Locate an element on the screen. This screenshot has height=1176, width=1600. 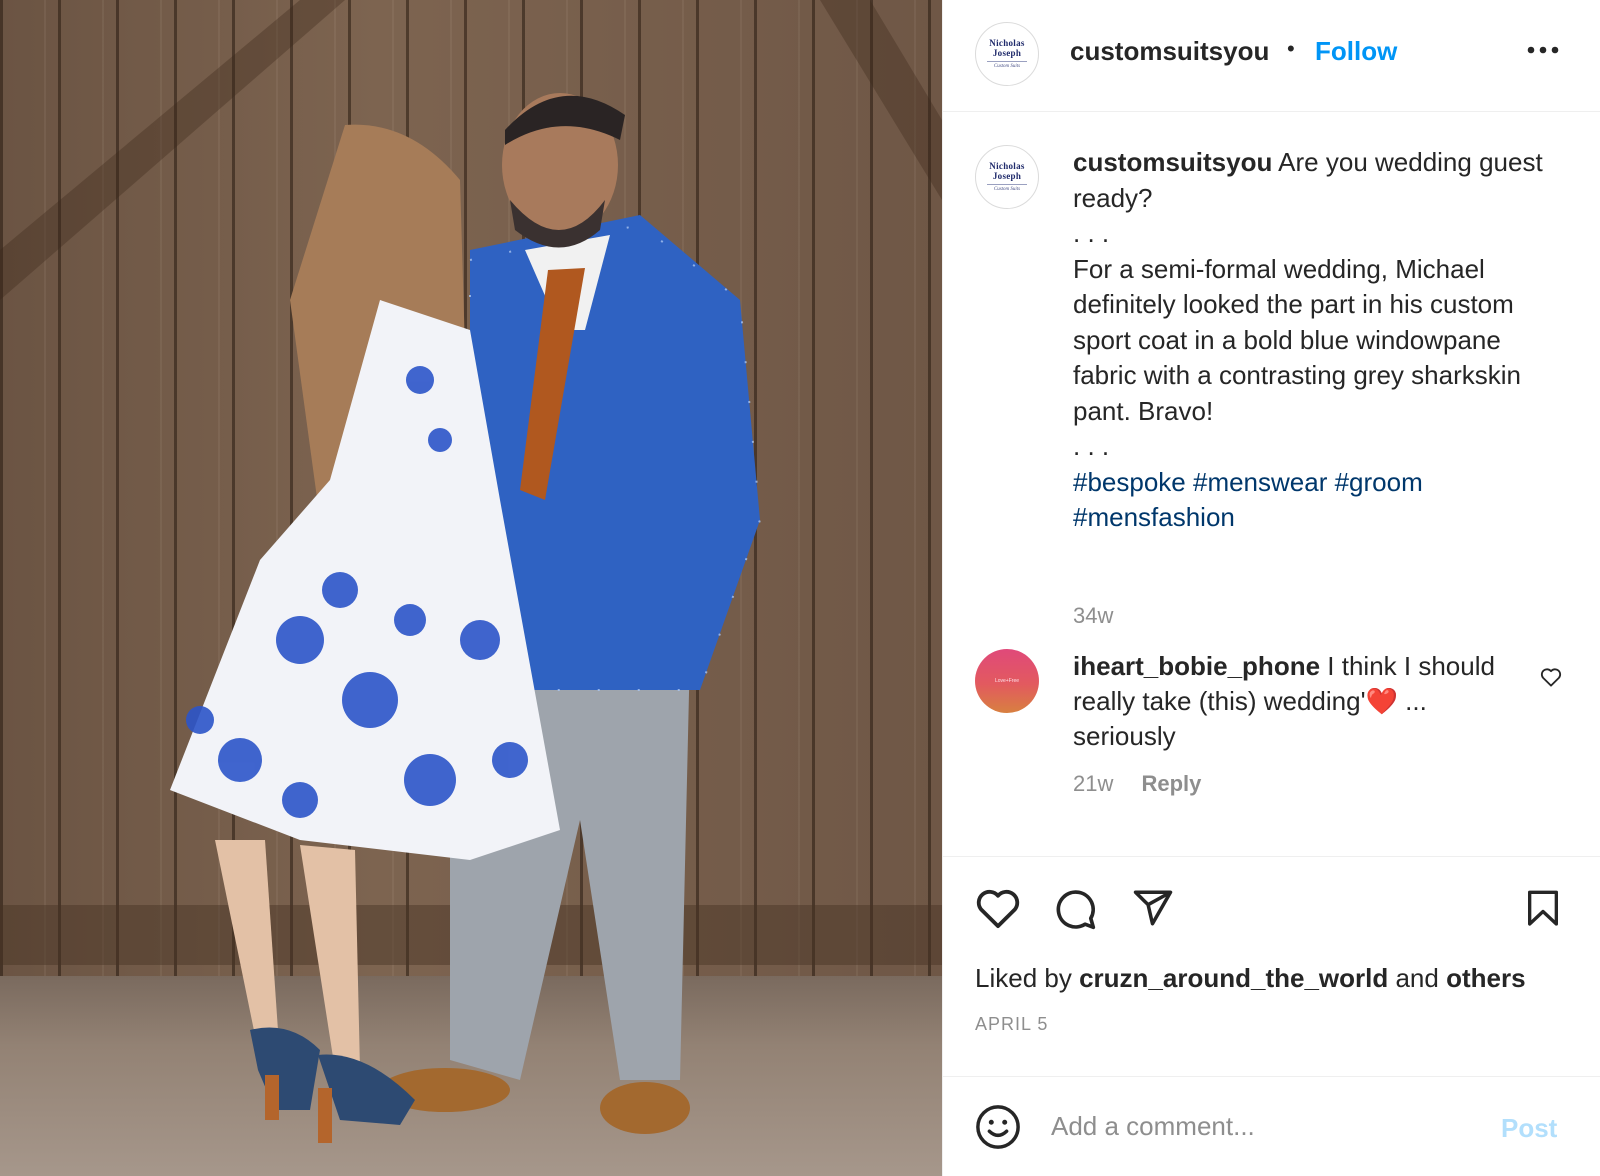
add-comment-bar: Post is located at coordinates (1271, 1126).